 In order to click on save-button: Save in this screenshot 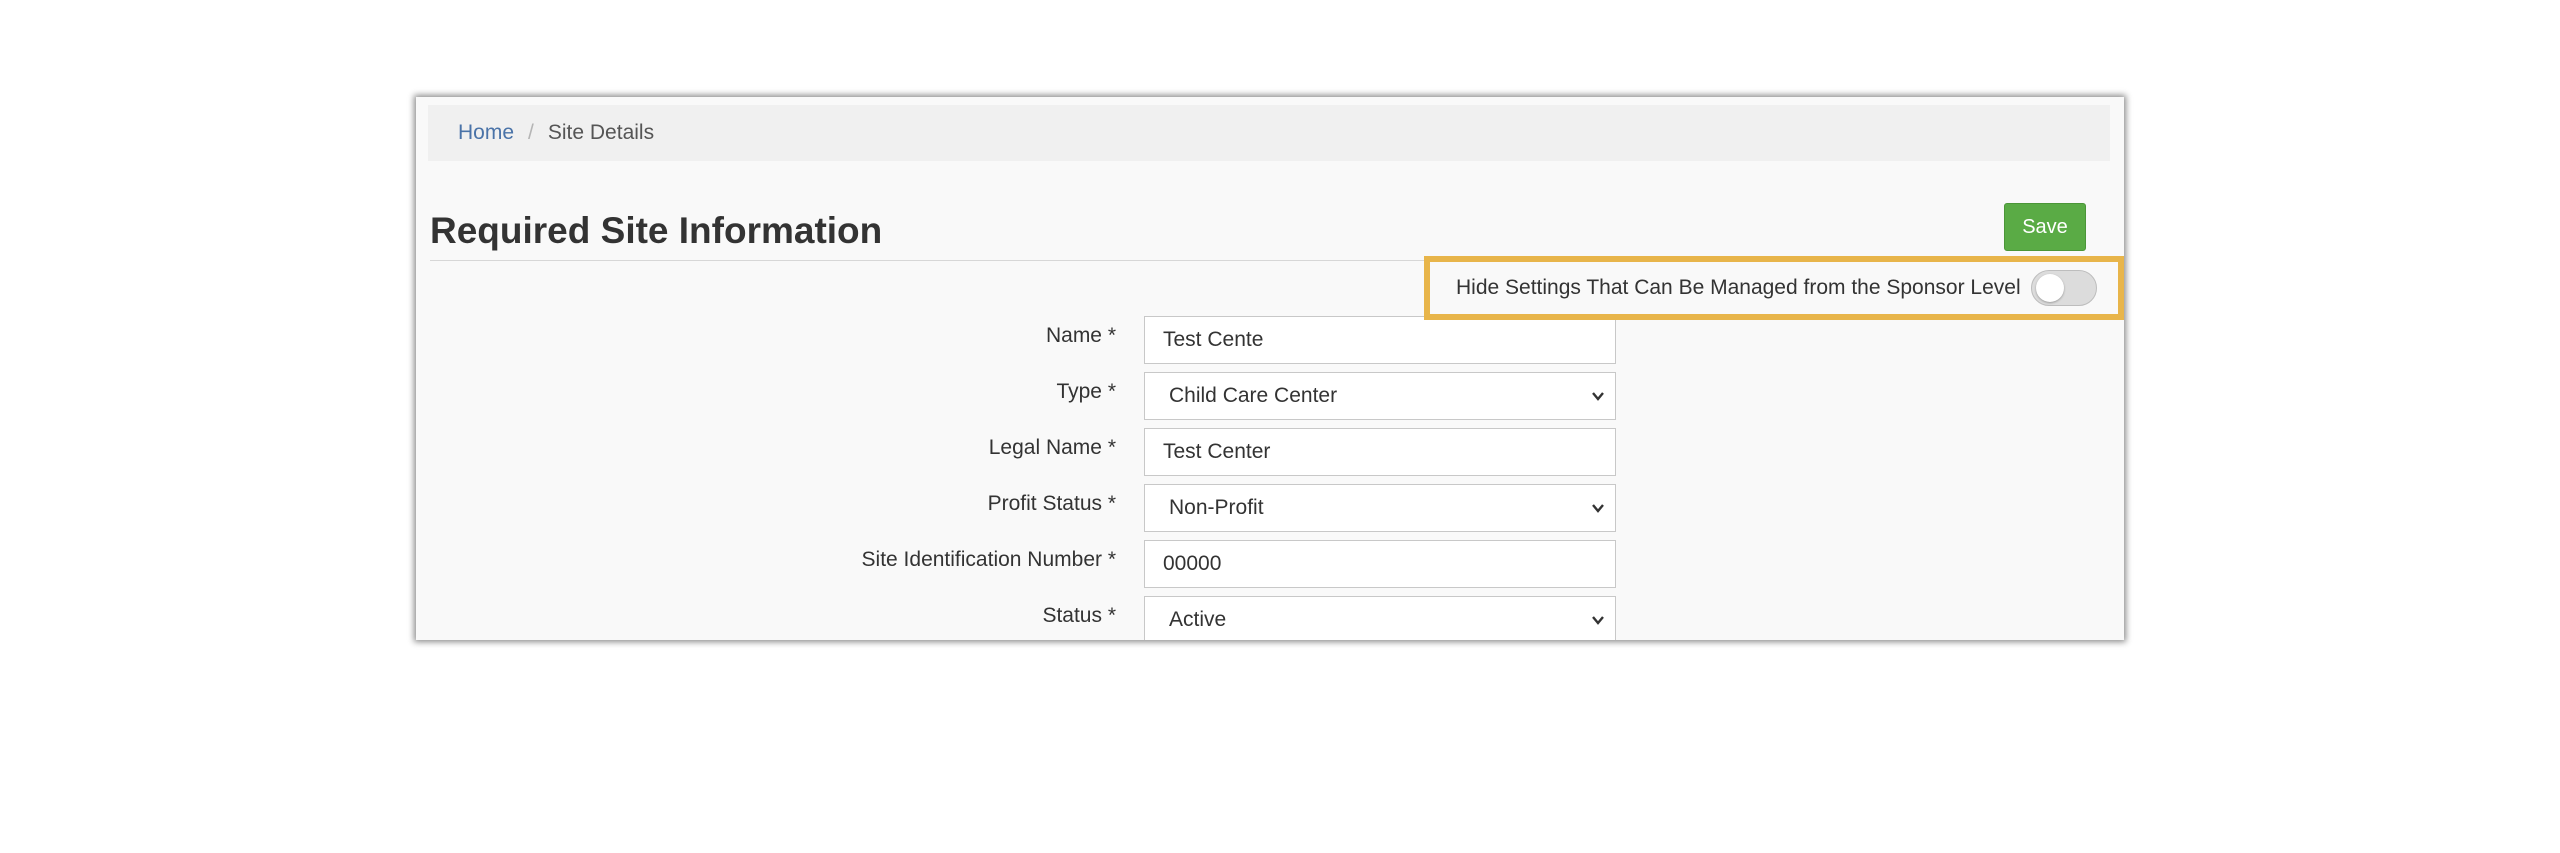, I will do `click(2045, 227)`.